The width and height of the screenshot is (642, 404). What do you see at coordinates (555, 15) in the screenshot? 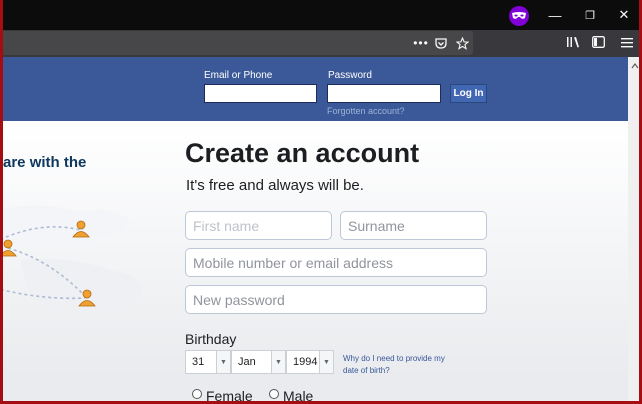
I see `minimize-button: —` at bounding box center [555, 15].